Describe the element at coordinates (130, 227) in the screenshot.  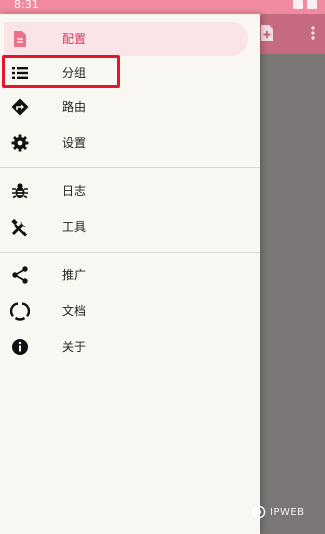
I see `nav-item-tools: 工具` at that location.